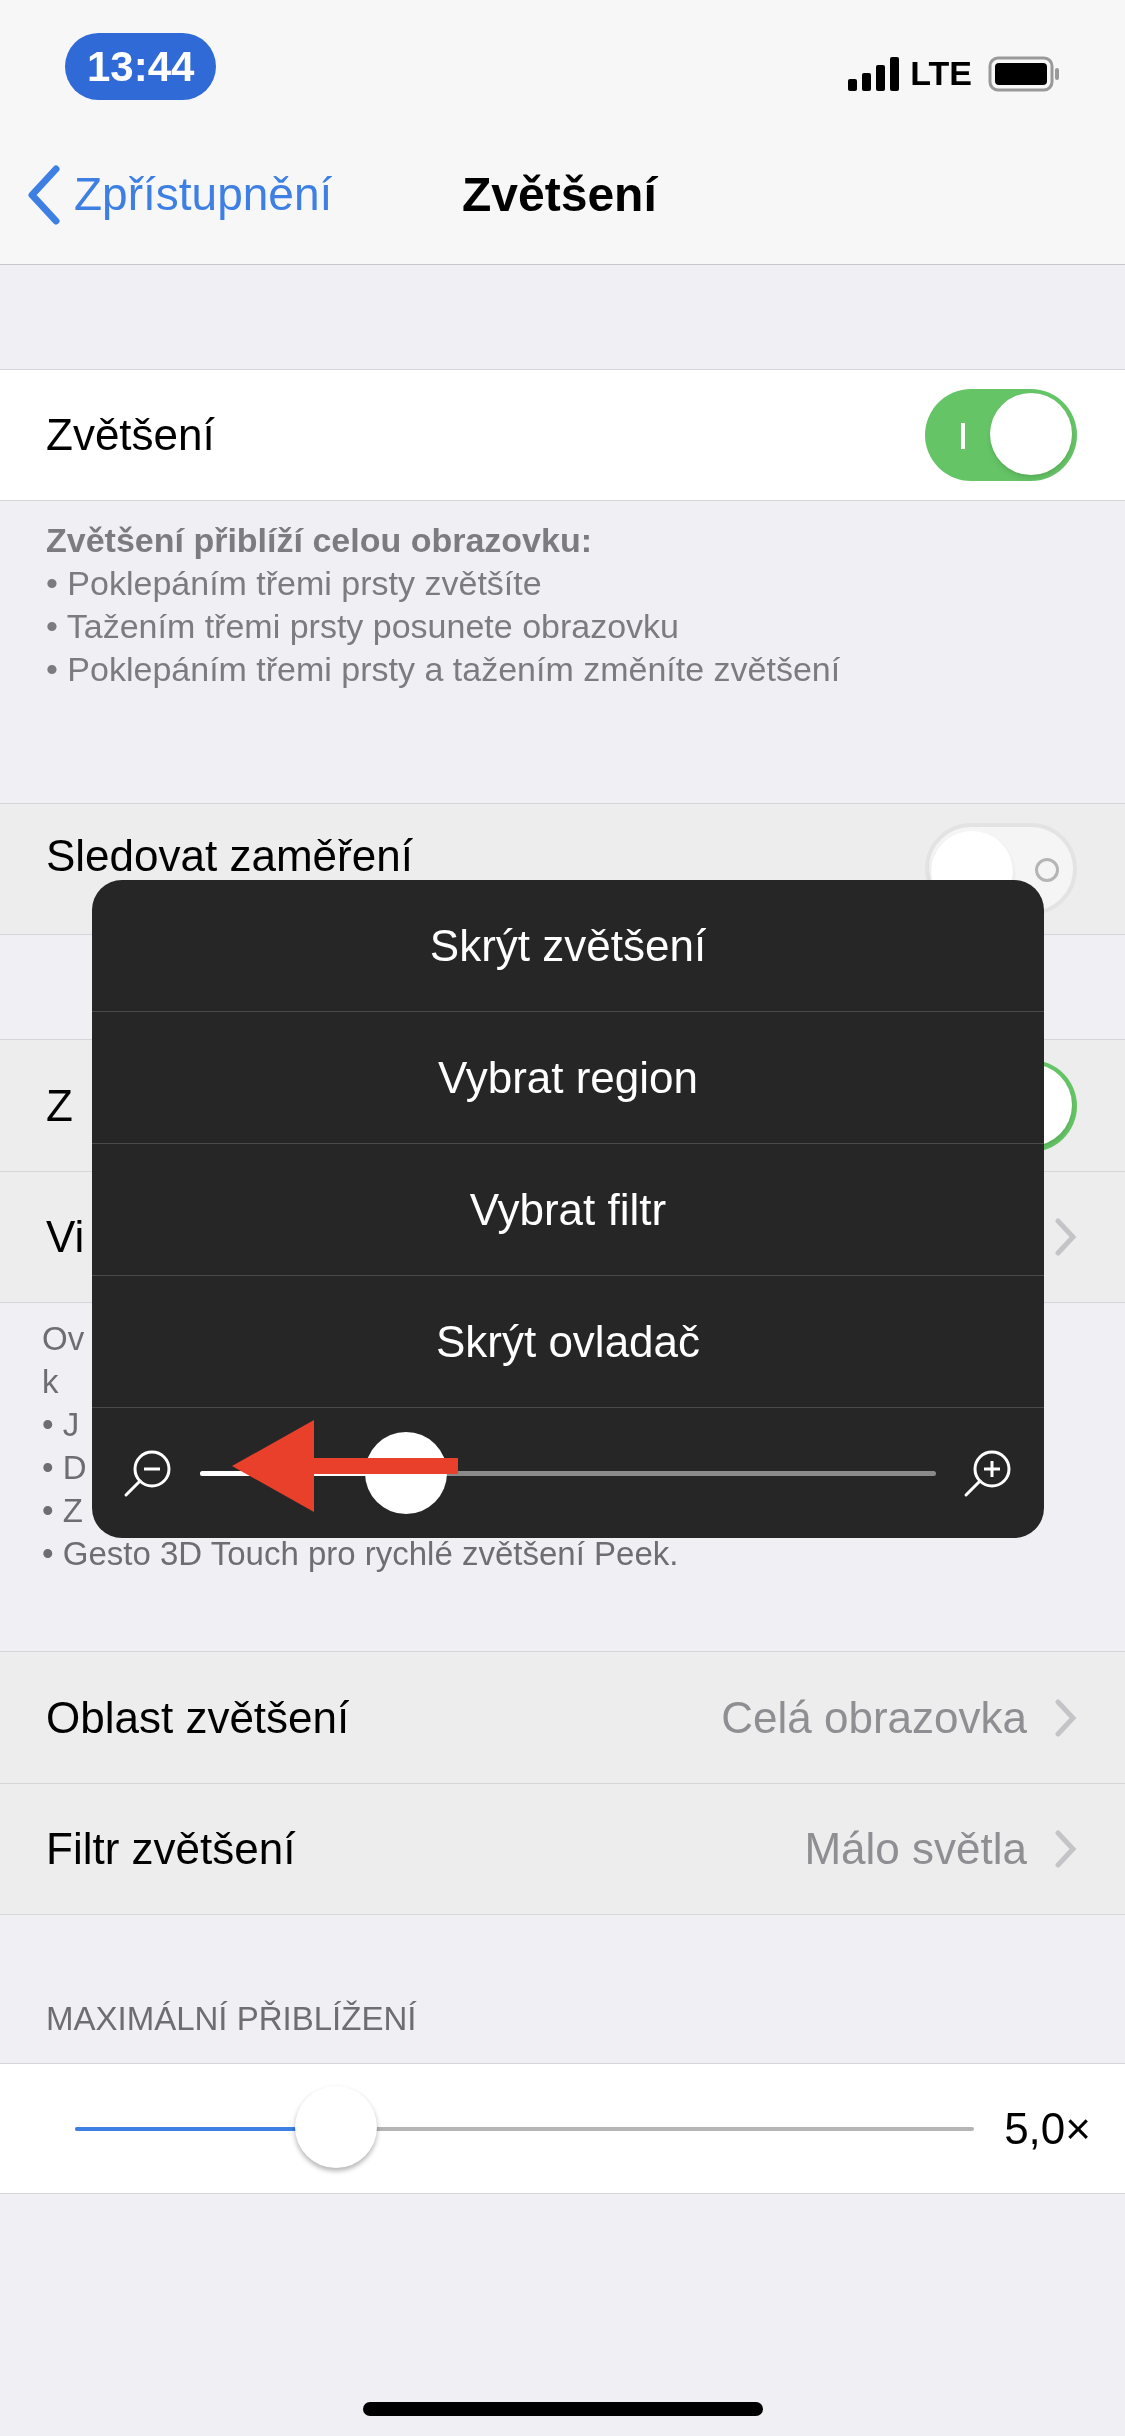 This screenshot has width=1125, height=2436. I want to click on footer-bullet: • Z, so click(62, 1511).